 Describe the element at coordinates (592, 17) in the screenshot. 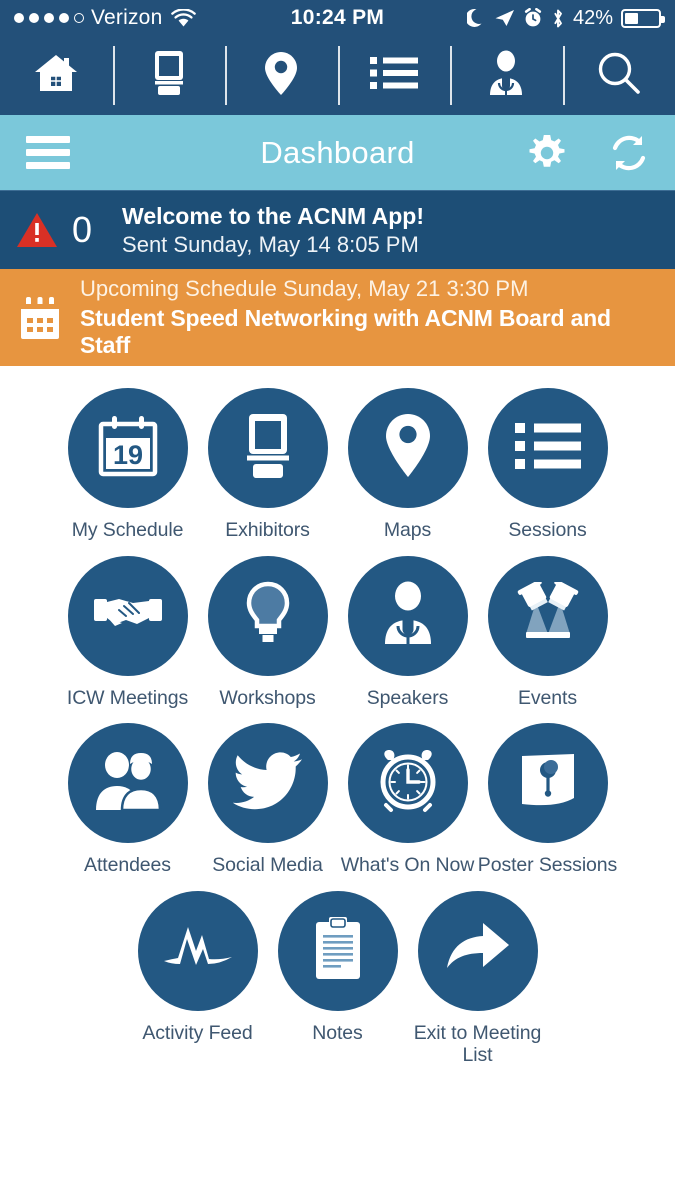

I see `battery-percent-label: 42%` at that location.